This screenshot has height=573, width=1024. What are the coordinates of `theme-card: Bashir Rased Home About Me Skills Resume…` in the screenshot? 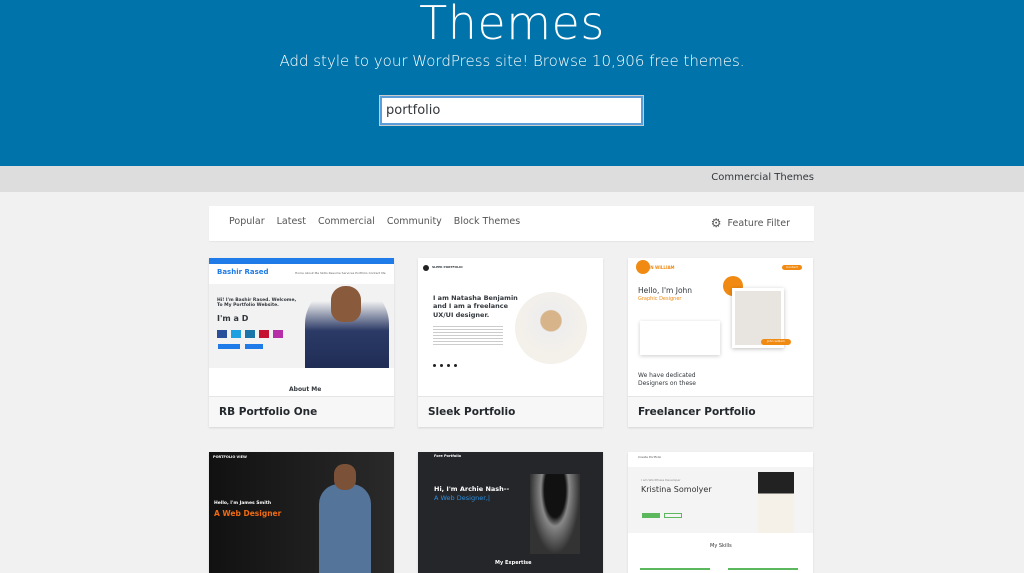 It's located at (301, 342).